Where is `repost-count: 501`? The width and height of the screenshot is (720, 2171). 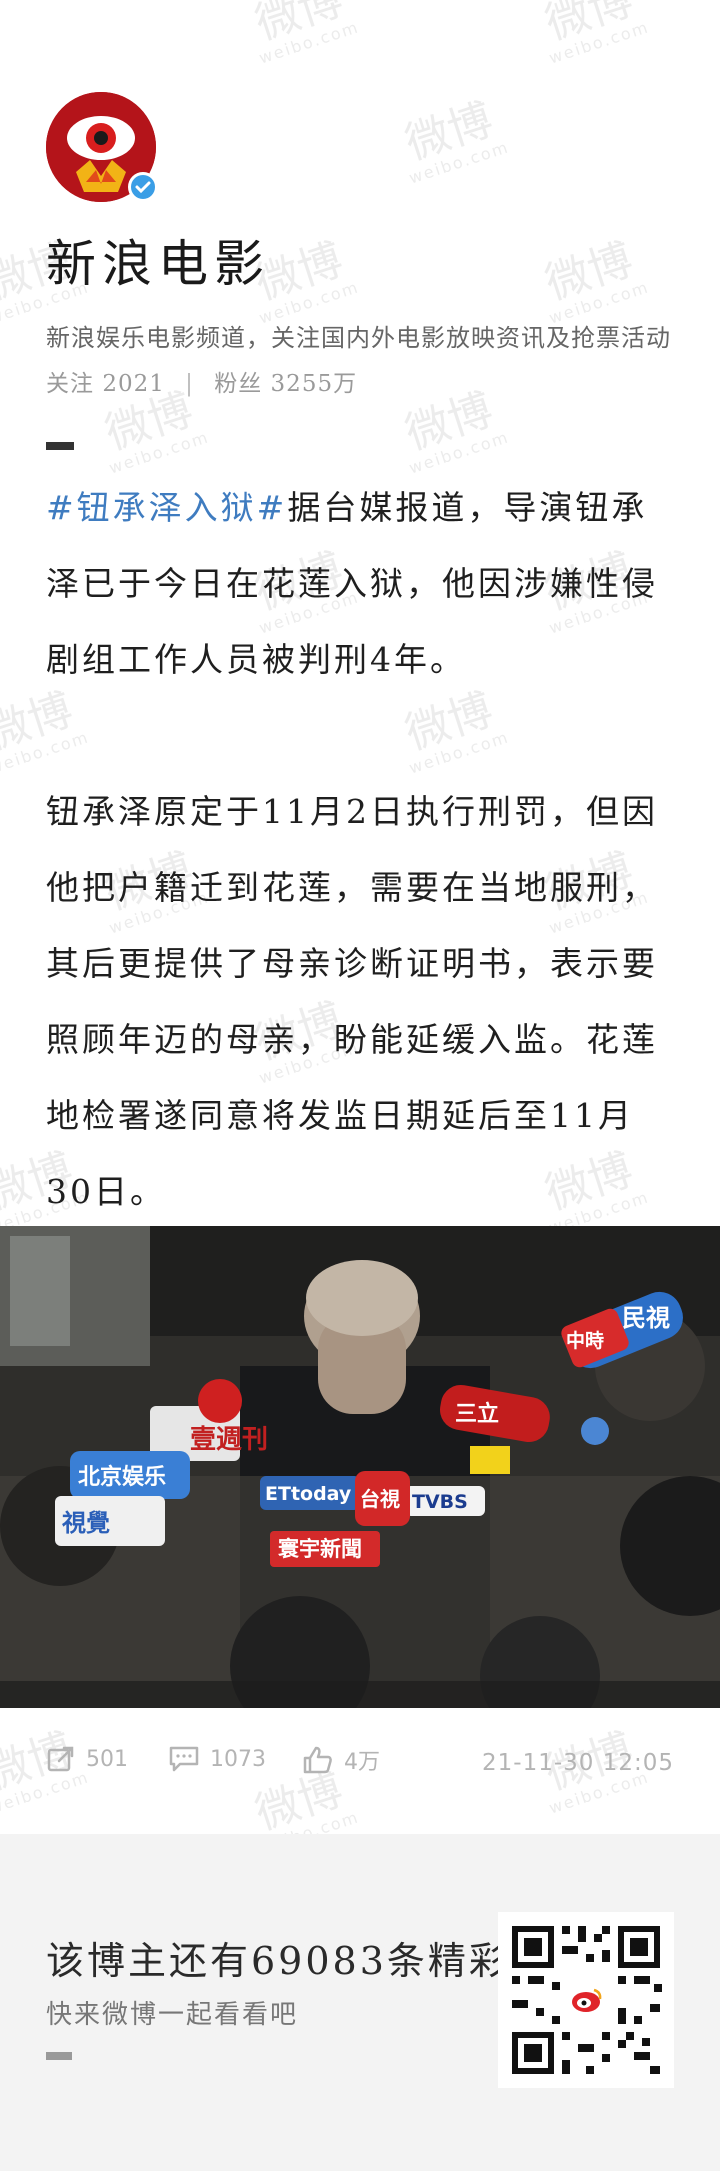
repost-count: 501 is located at coordinates (107, 1759).